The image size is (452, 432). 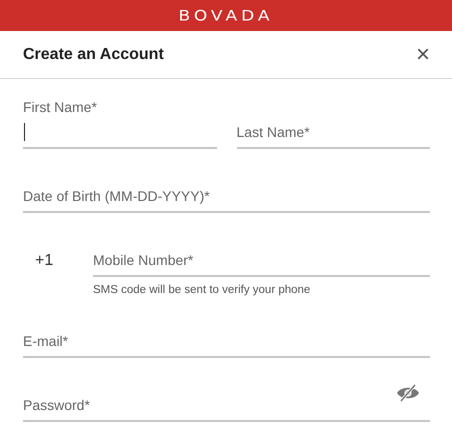 I want to click on helper-text: SMS code will be sent to verify your phone, so click(x=202, y=290).